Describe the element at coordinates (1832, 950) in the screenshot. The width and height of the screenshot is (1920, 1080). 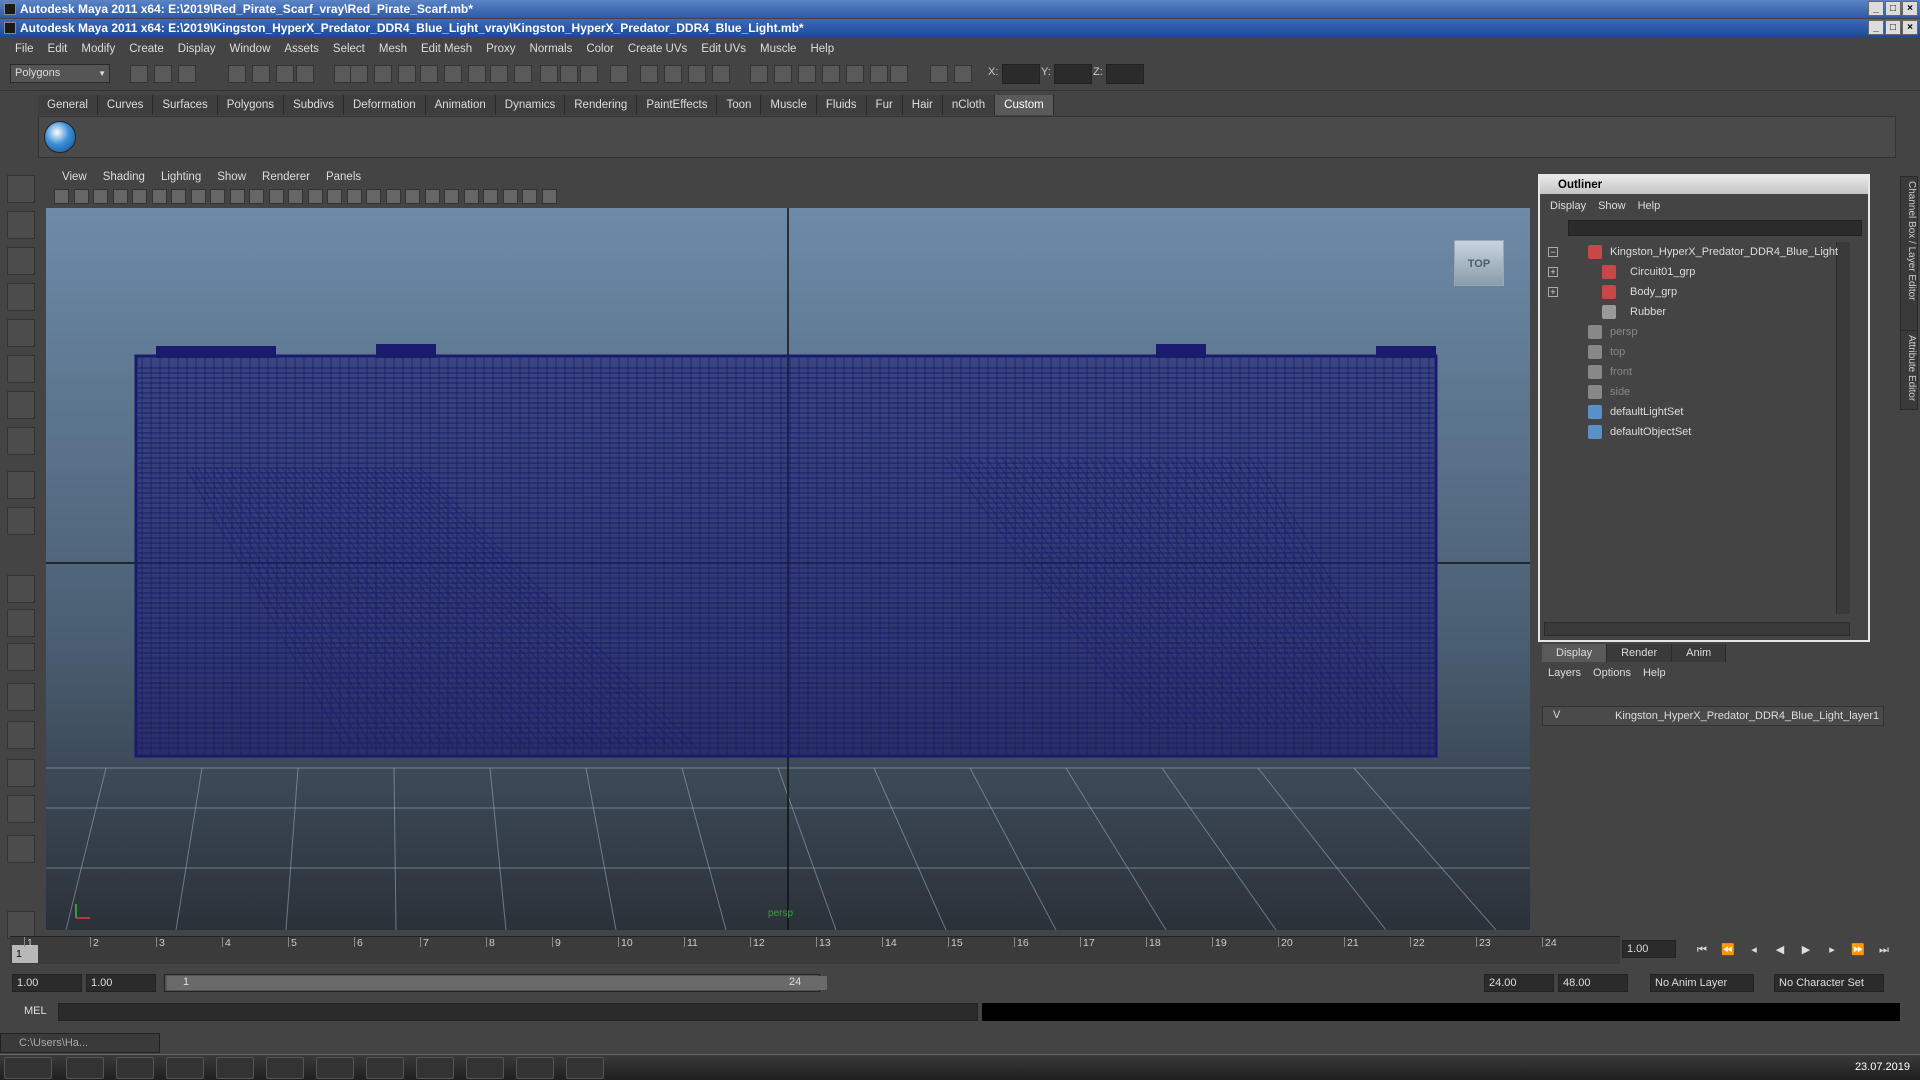
I see `step-forward-frame-icon: ▸` at that location.